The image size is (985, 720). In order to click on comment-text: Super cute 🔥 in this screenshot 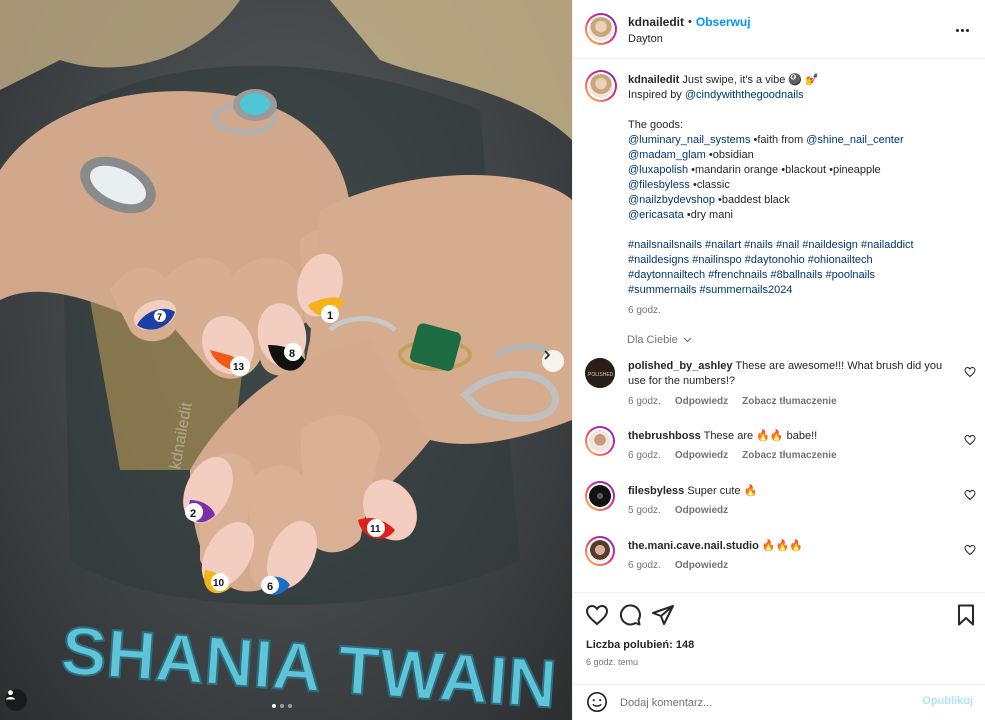, I will do `click(722, 491)`.